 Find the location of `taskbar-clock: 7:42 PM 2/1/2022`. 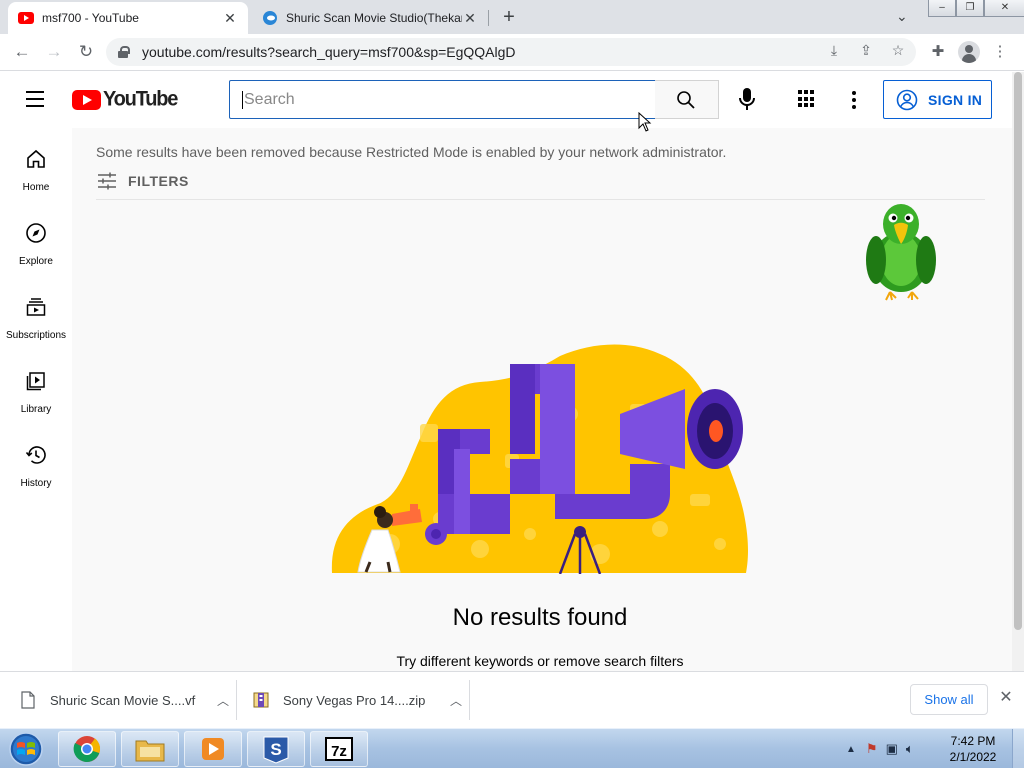

taskbar-clock: 7:42 PM 2/1/2022 is located at coordinates (973, 749).